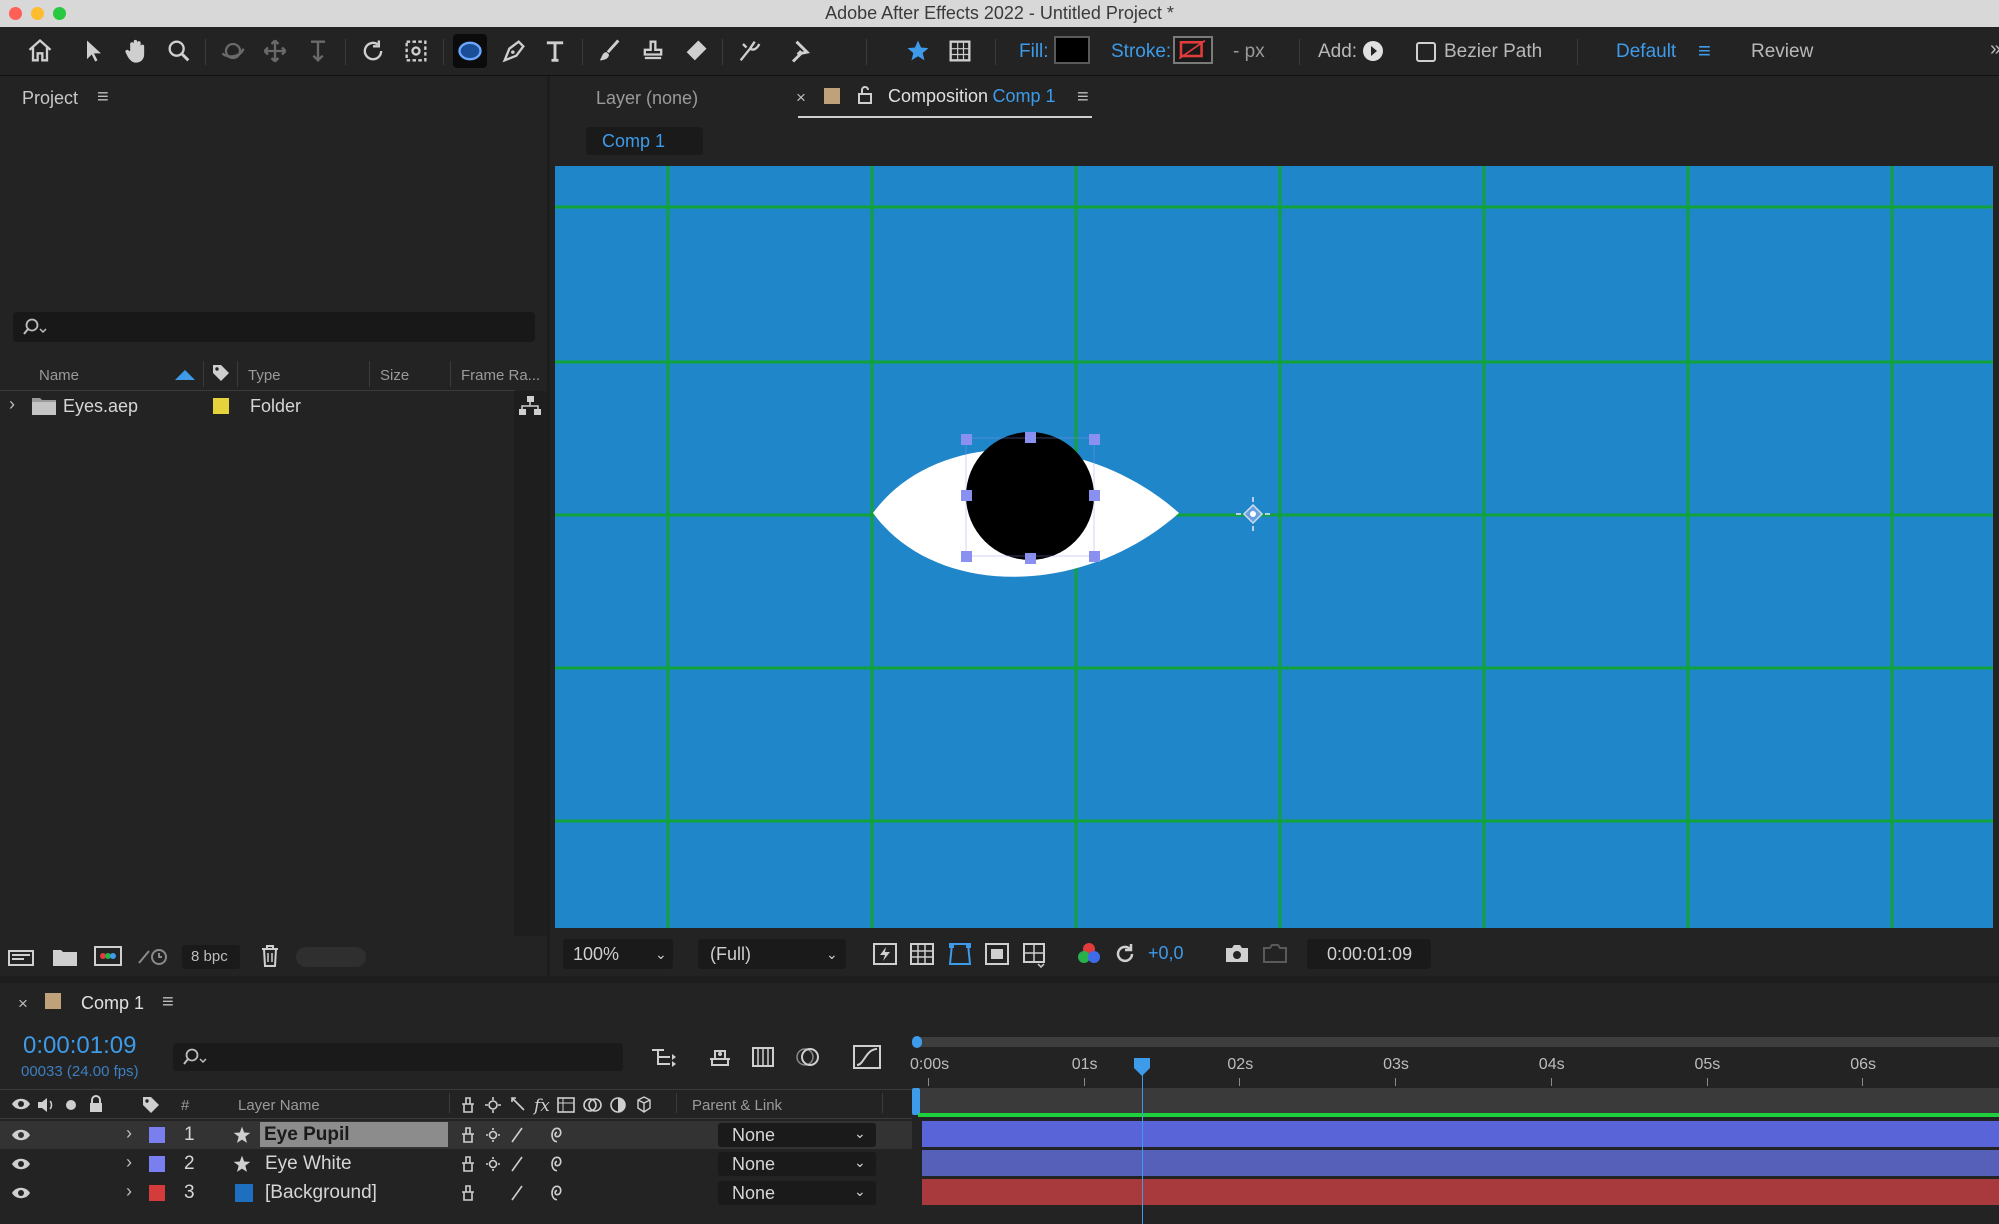  What do you see at coordinates (750, 51) in the screenshot?
I see `roto-brush-tool-icon` at bounding box center [750, 51].